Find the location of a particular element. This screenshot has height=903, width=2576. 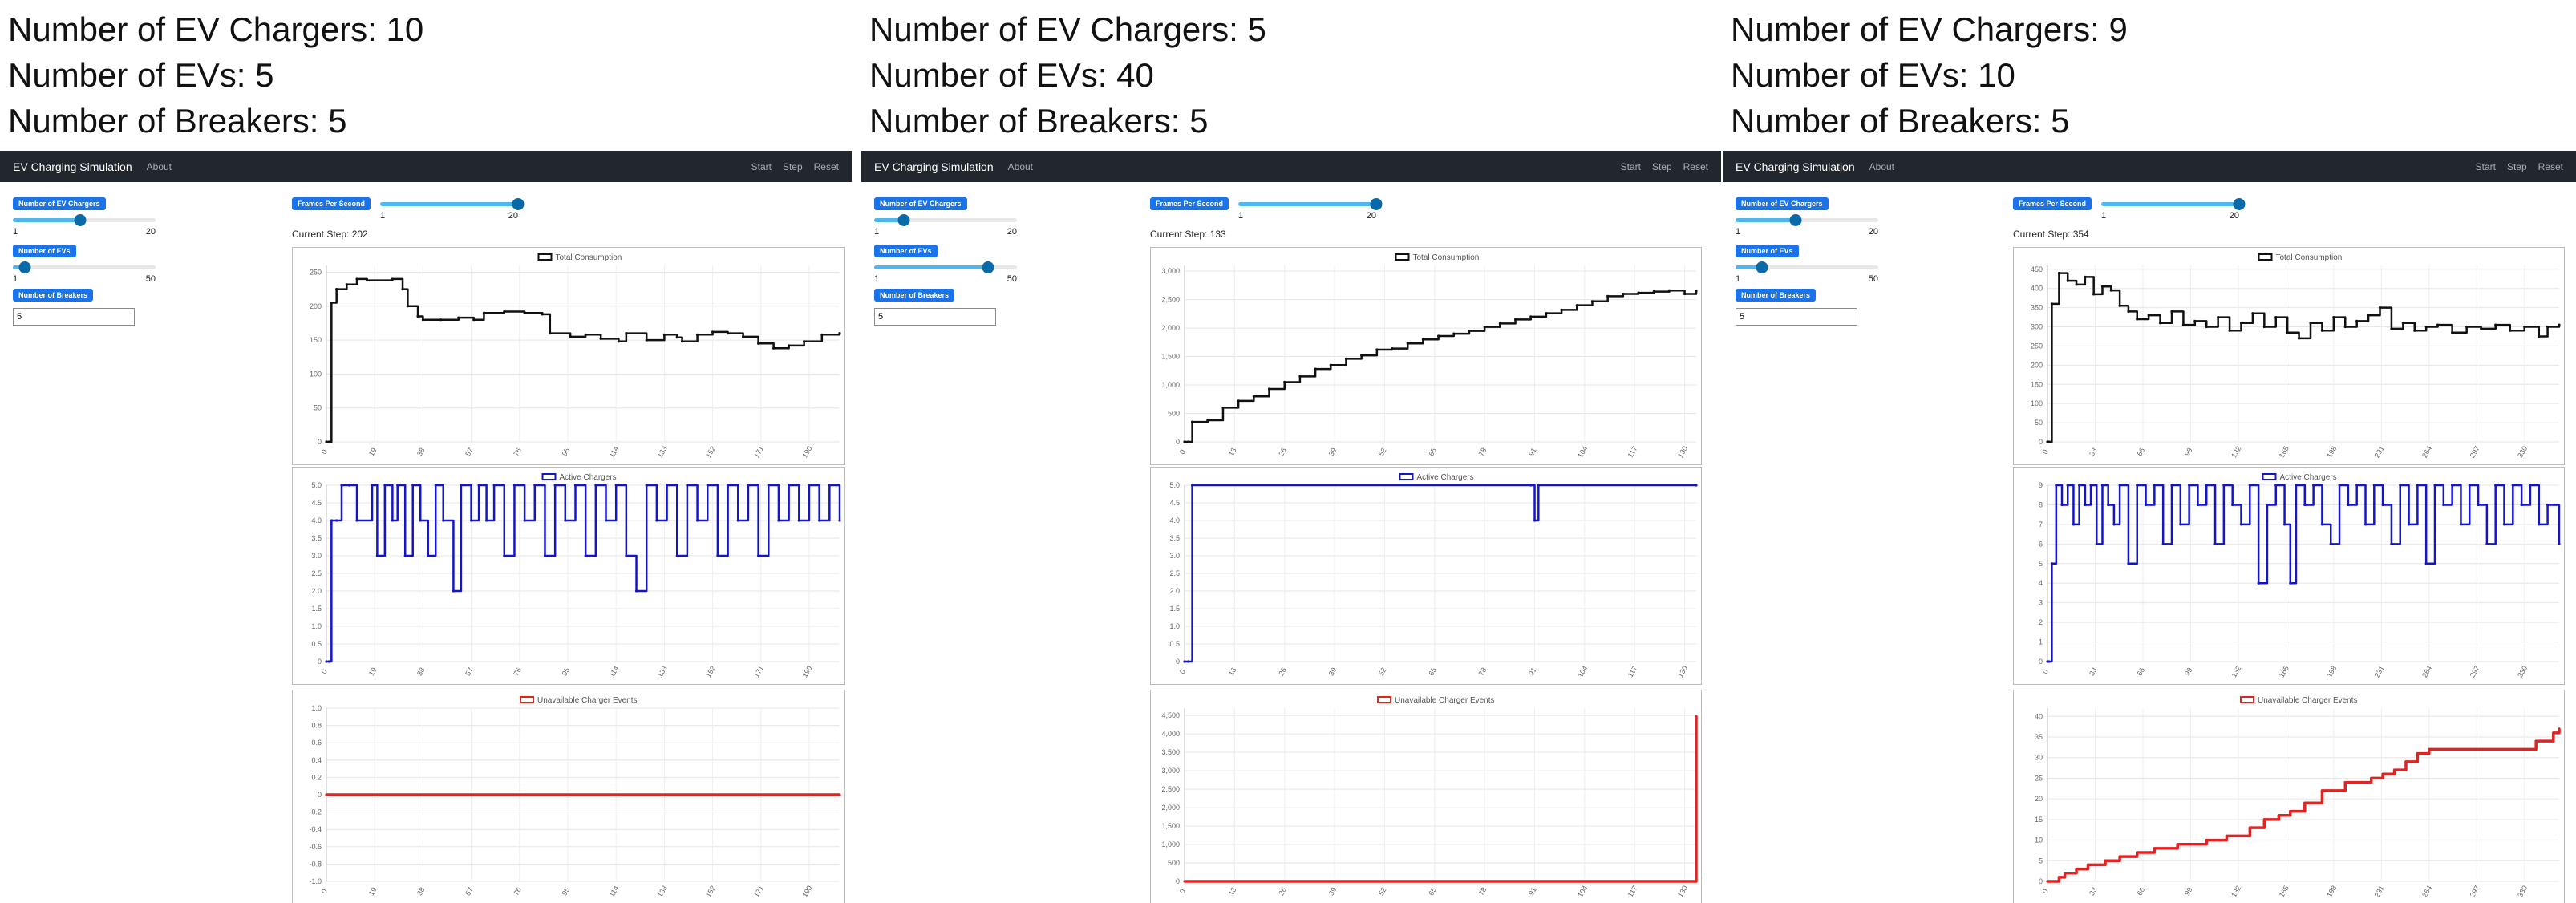

range-min: 1 is located at coordinates (1738, 232).